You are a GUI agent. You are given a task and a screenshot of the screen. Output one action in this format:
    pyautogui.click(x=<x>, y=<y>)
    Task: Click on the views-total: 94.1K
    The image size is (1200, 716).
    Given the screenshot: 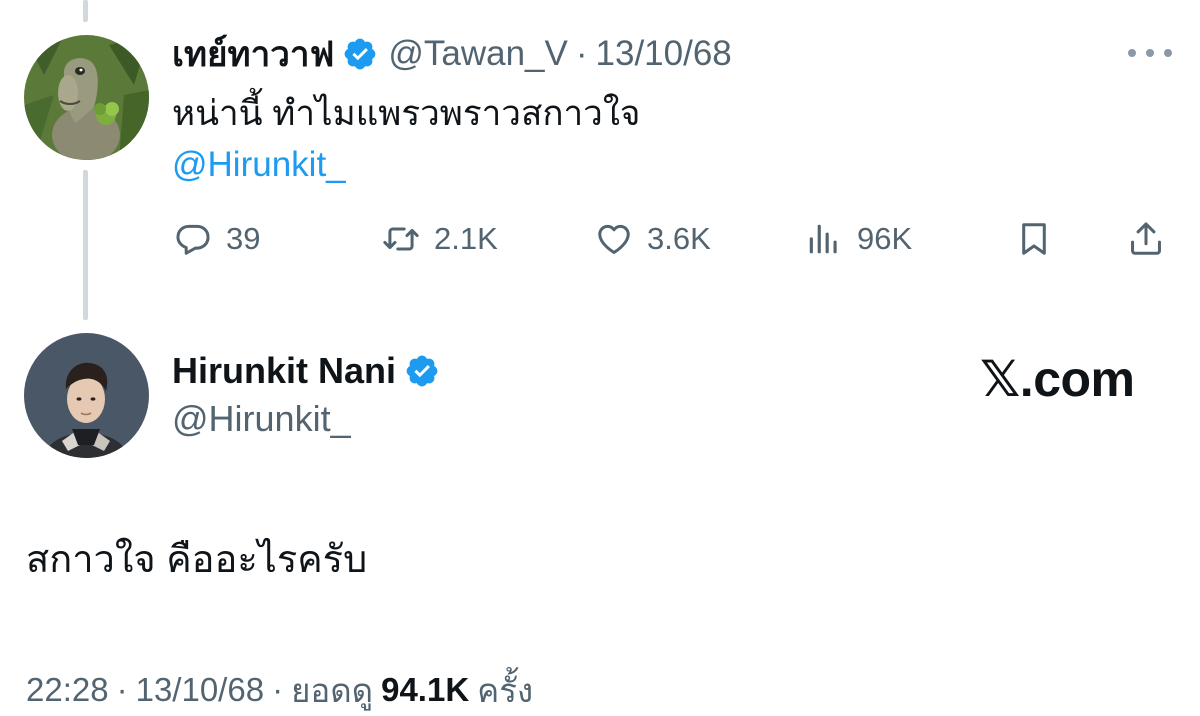 What is the action you would take?
    pyautogui.click(x=425, y=689)
    